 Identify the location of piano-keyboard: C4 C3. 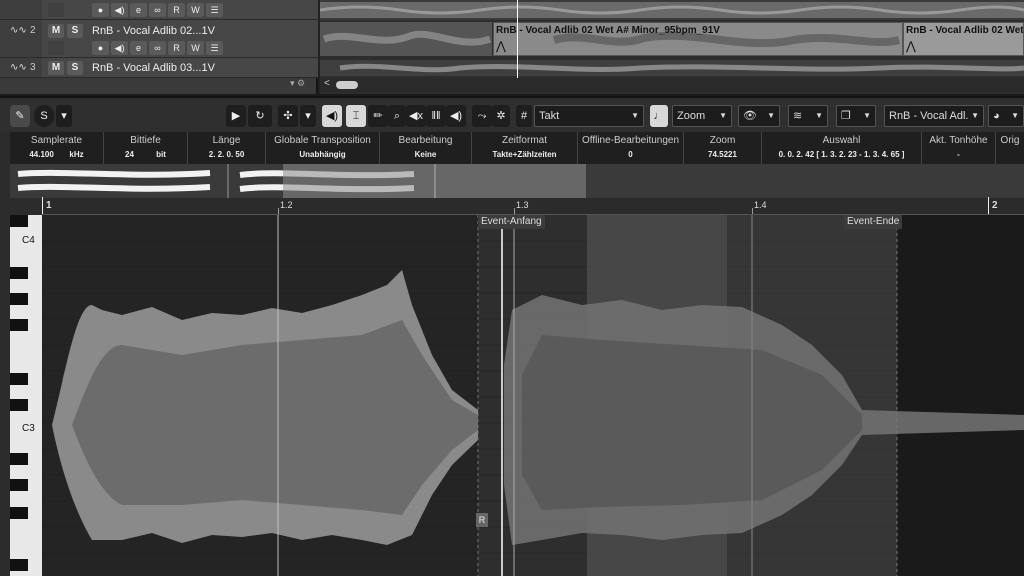
(26, 395).